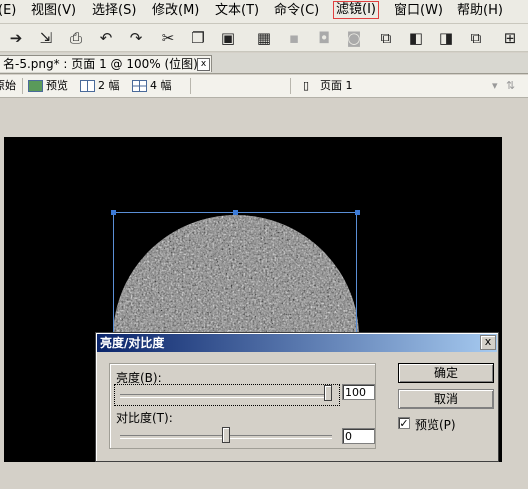 This screenshot has width=528, height=489. I want to click on menu-modify: 修改(M), so click(175, 11).